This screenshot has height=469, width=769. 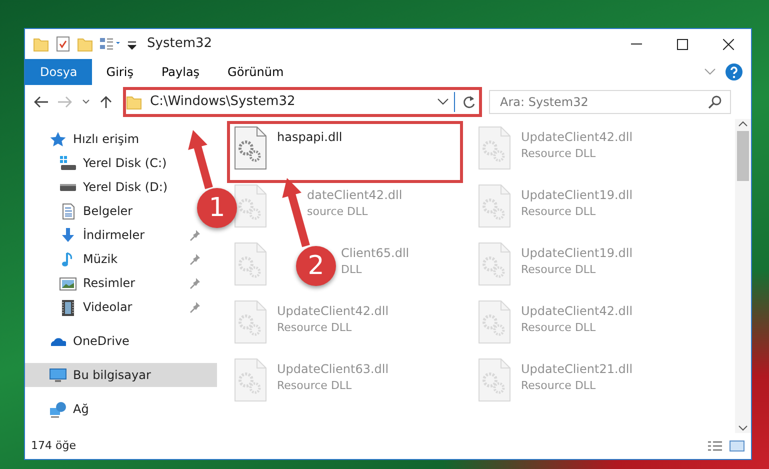 What do you see at coordinates (53, 446) in the screenshot?
I see `item-count: 174 öğe` at bounding box center [53, 446].